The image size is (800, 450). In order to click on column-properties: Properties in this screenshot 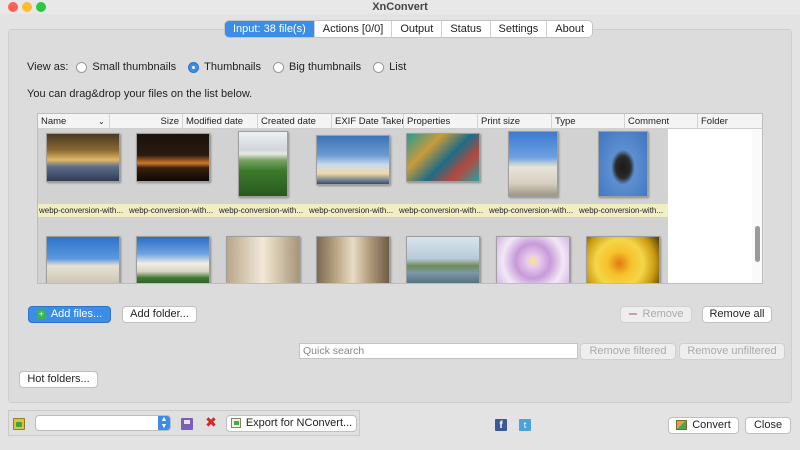, I will do `click(441, 121)`.